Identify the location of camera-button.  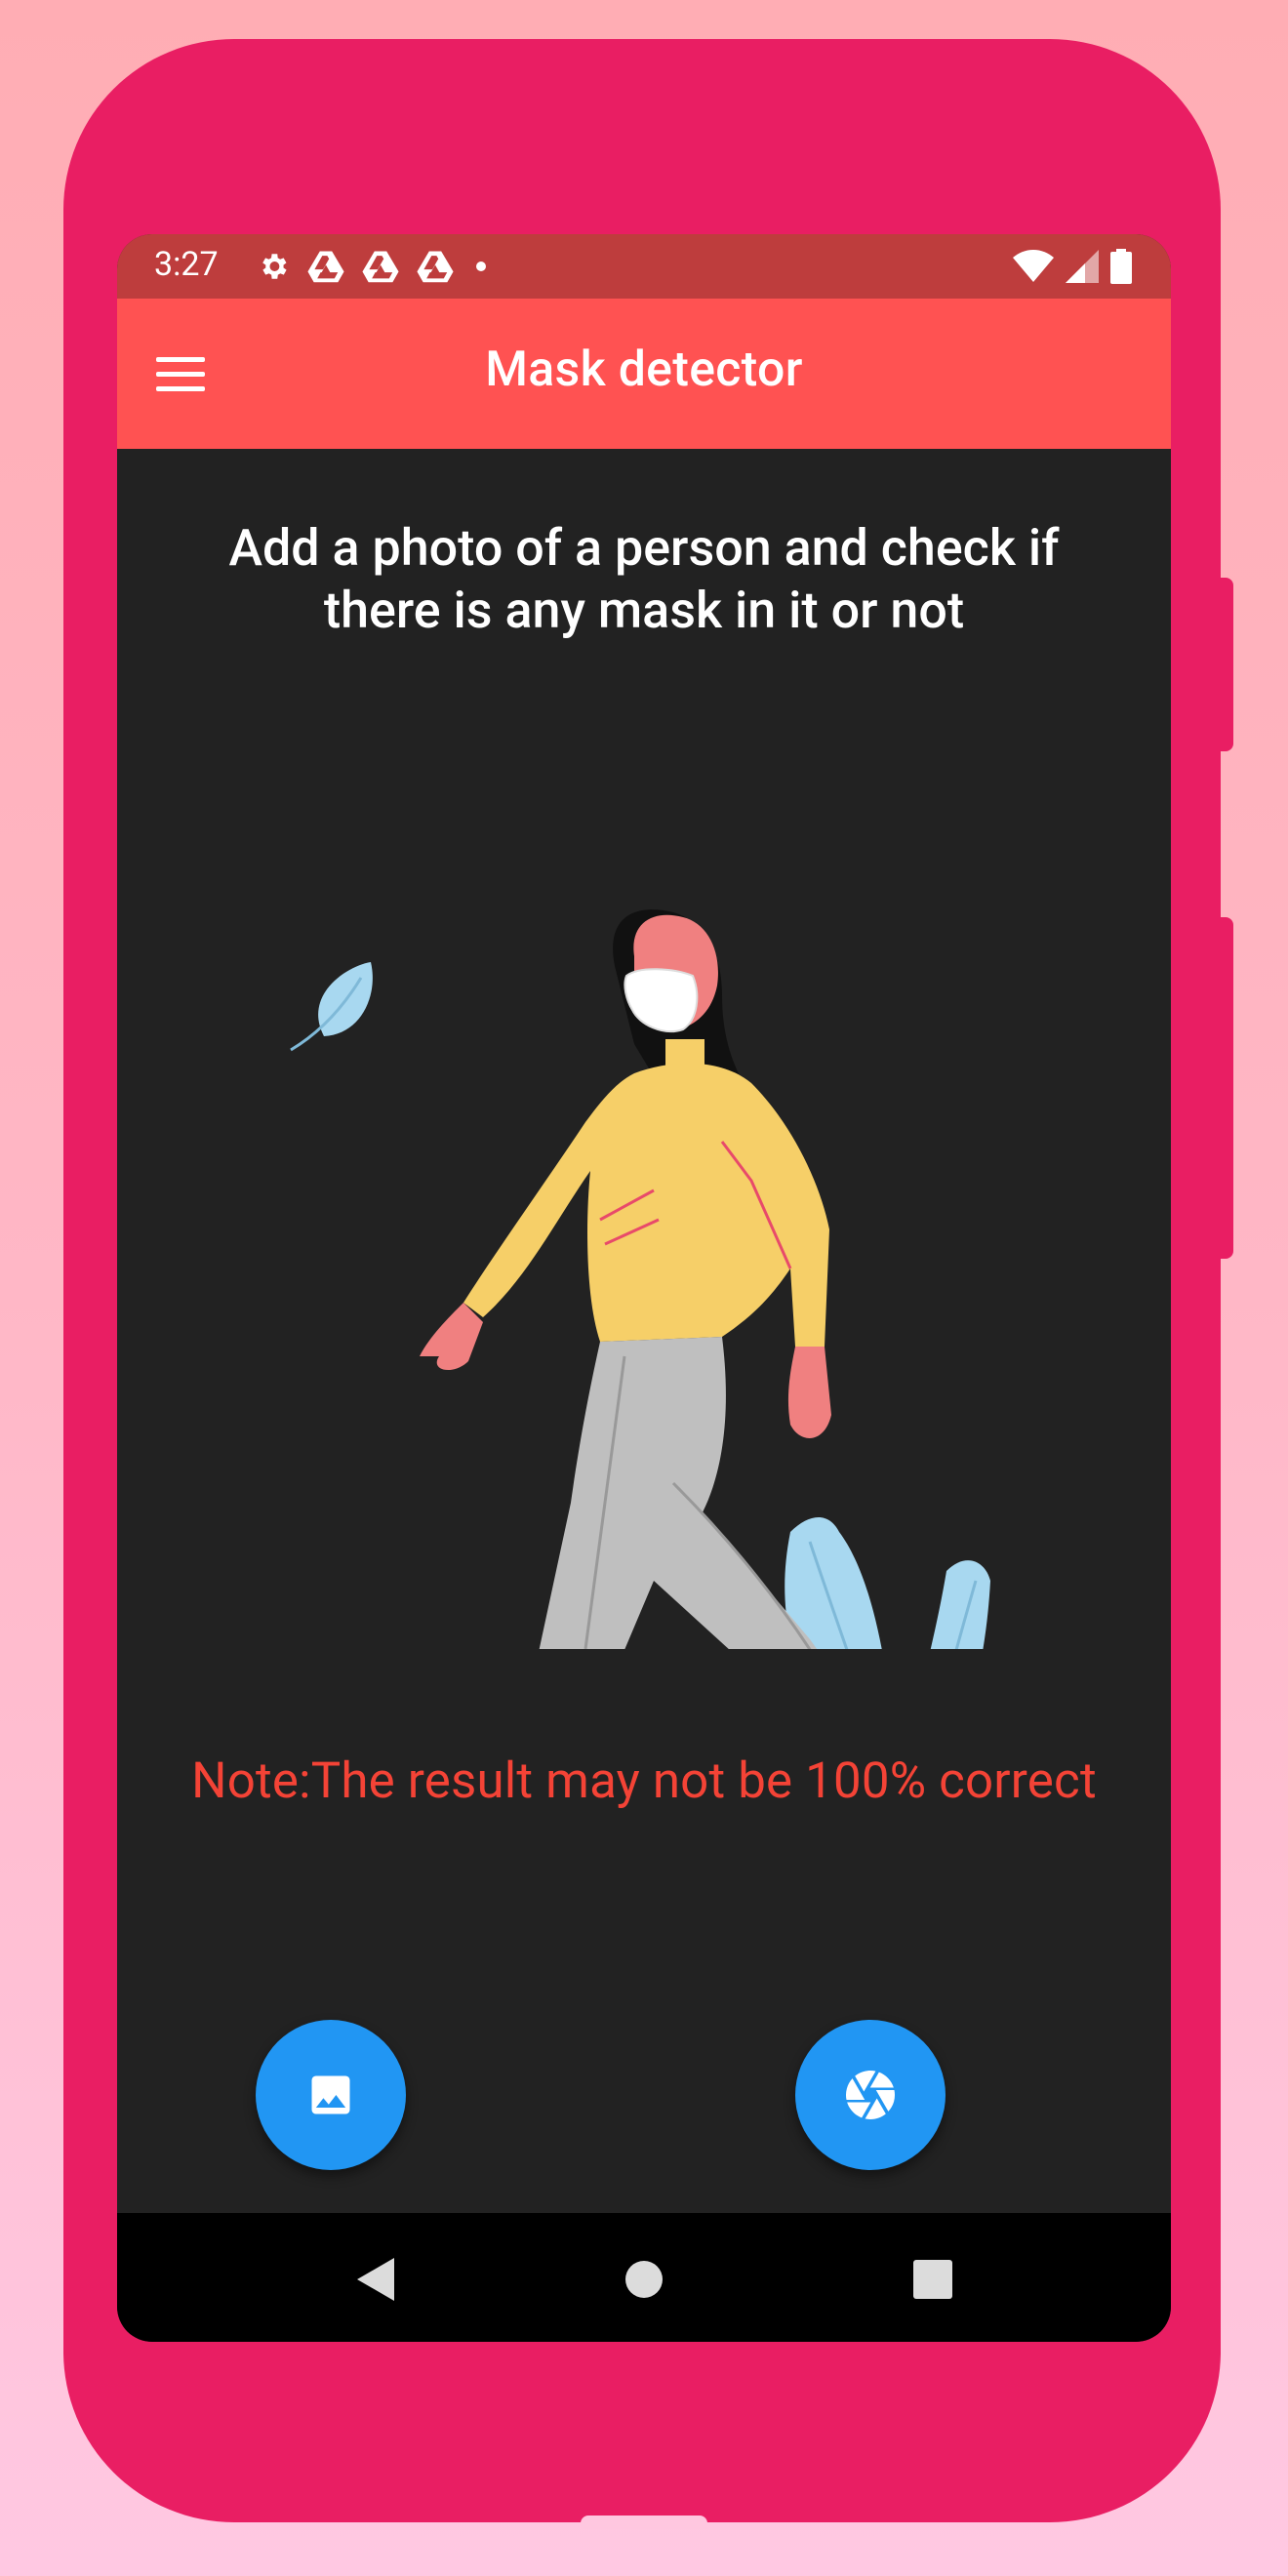
(870, 2095).